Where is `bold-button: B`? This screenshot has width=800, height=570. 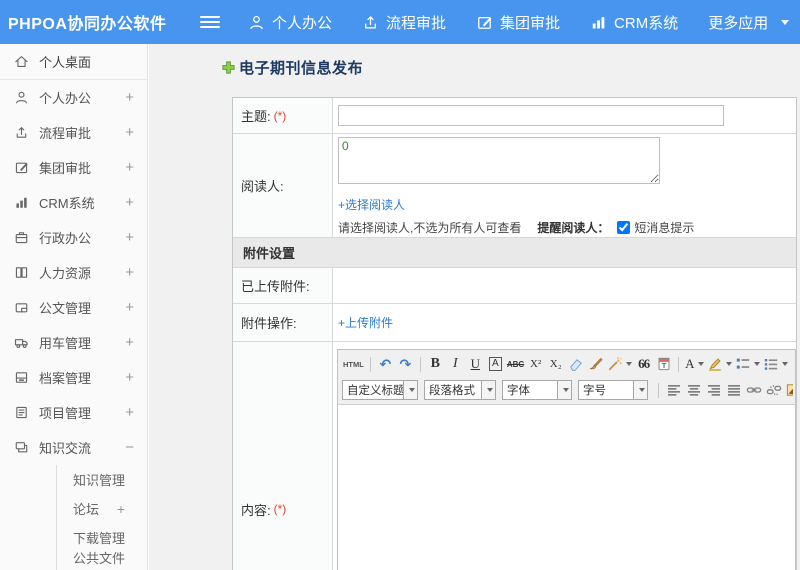 bold-button: B is located at coordinates (435, 364).